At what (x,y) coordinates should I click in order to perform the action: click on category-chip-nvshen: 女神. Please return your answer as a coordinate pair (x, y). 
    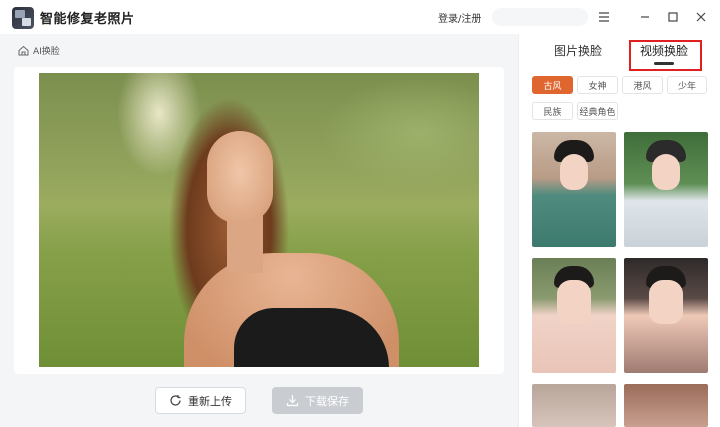
    Looking at the image, I should click on (597, 85).